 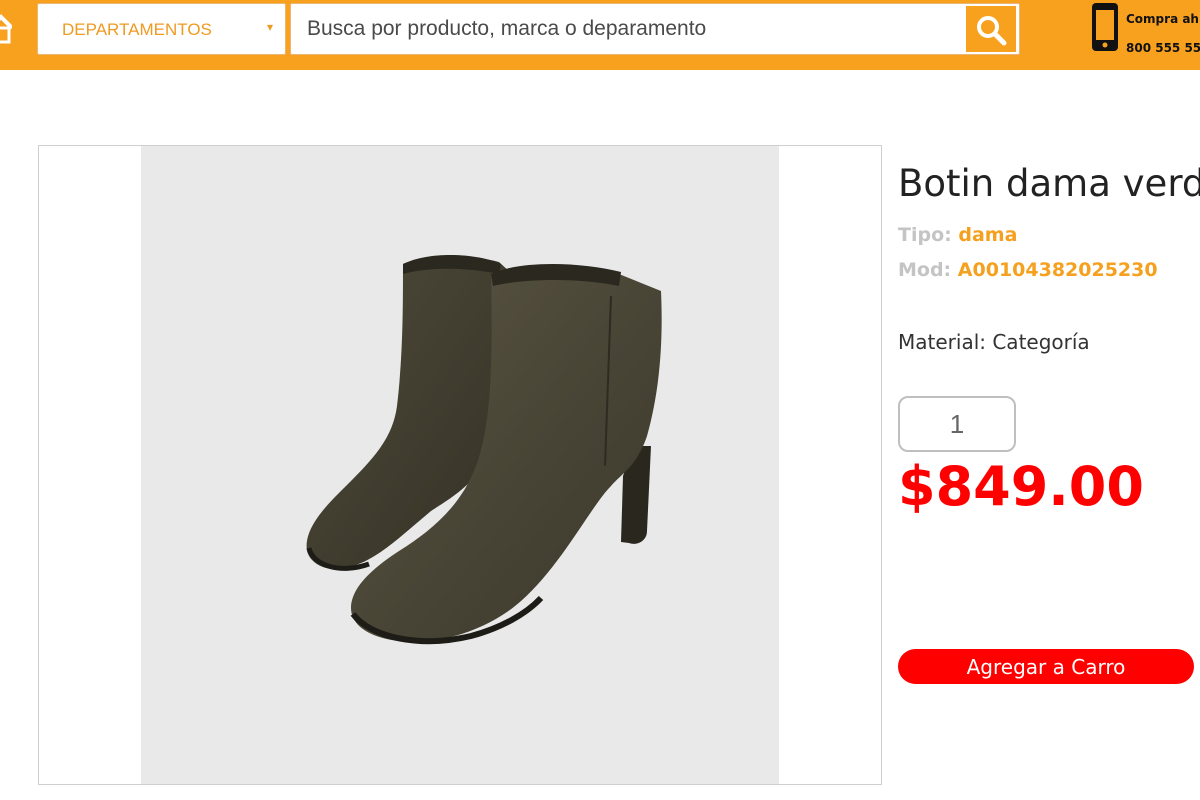 What do you see at coordinates (925, 270) in the screenshot?
I see `product-model-label: Mod:` at bounding box center [925, 270].